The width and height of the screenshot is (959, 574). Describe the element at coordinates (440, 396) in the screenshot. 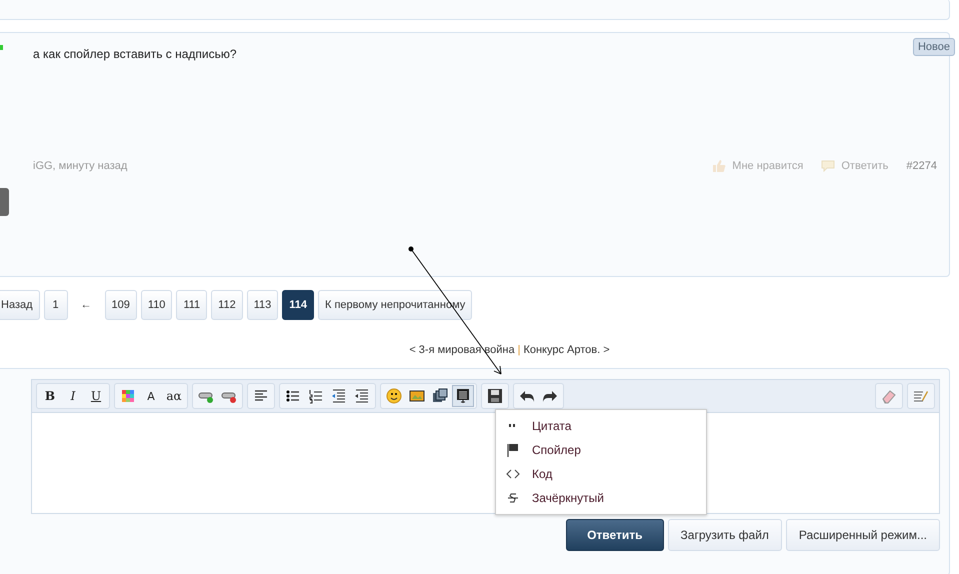

I see `film-icon` at that location.